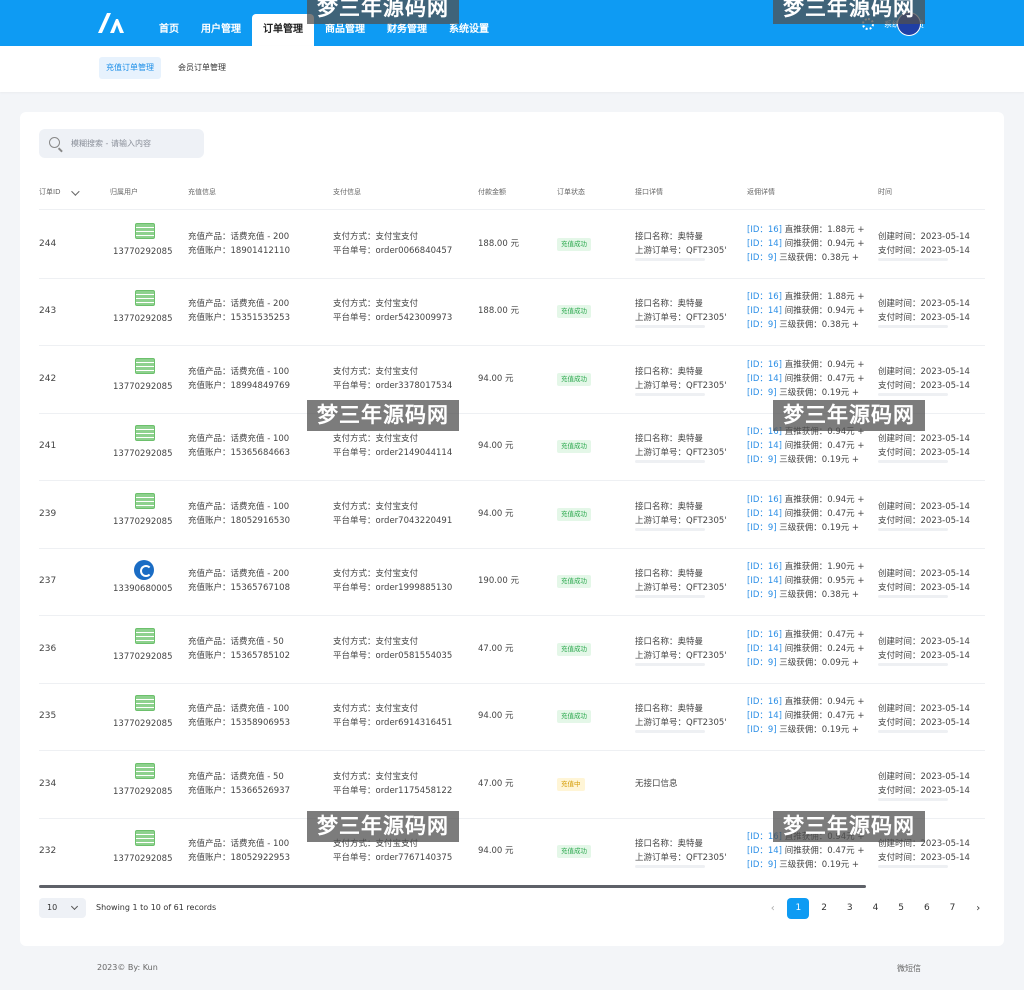 The image size is (1024, 990). Describe the element at coordinates (798, 908) in the screenshot. I see `page-button: 1` at that location.